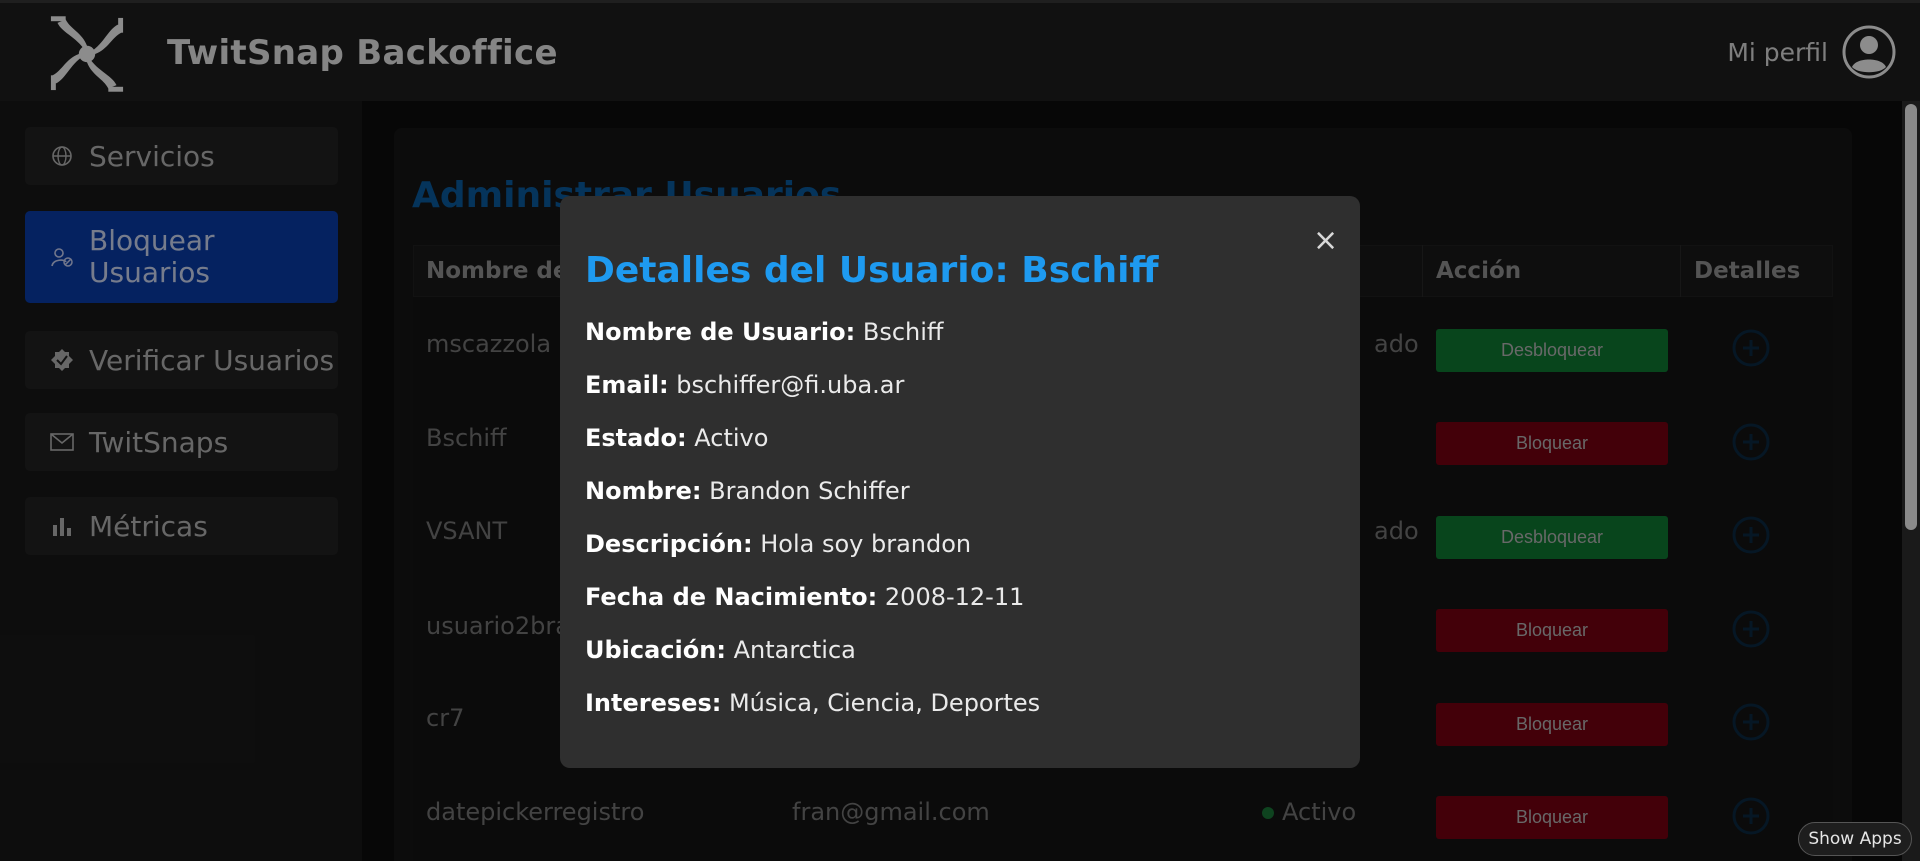 The image size is (1920, 861). I want to click on close-button: ×, so click(1325, 241).